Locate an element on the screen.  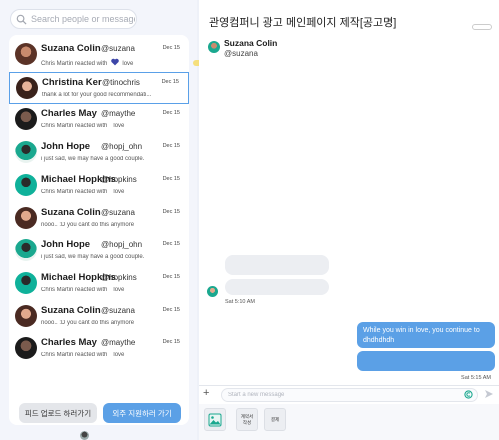
message-input is located at coordinates (349, 395).